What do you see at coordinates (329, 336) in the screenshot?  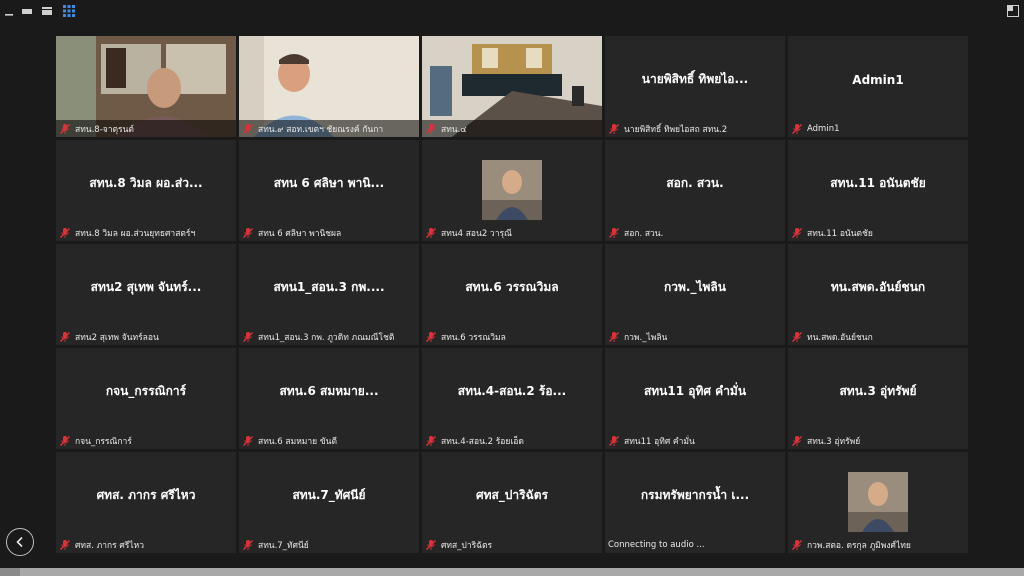 I see `participant-footer: สทน1_สอน.3 กพ. ภูวดิท ภณมณีโชติ` at bounding box center [329, 336].